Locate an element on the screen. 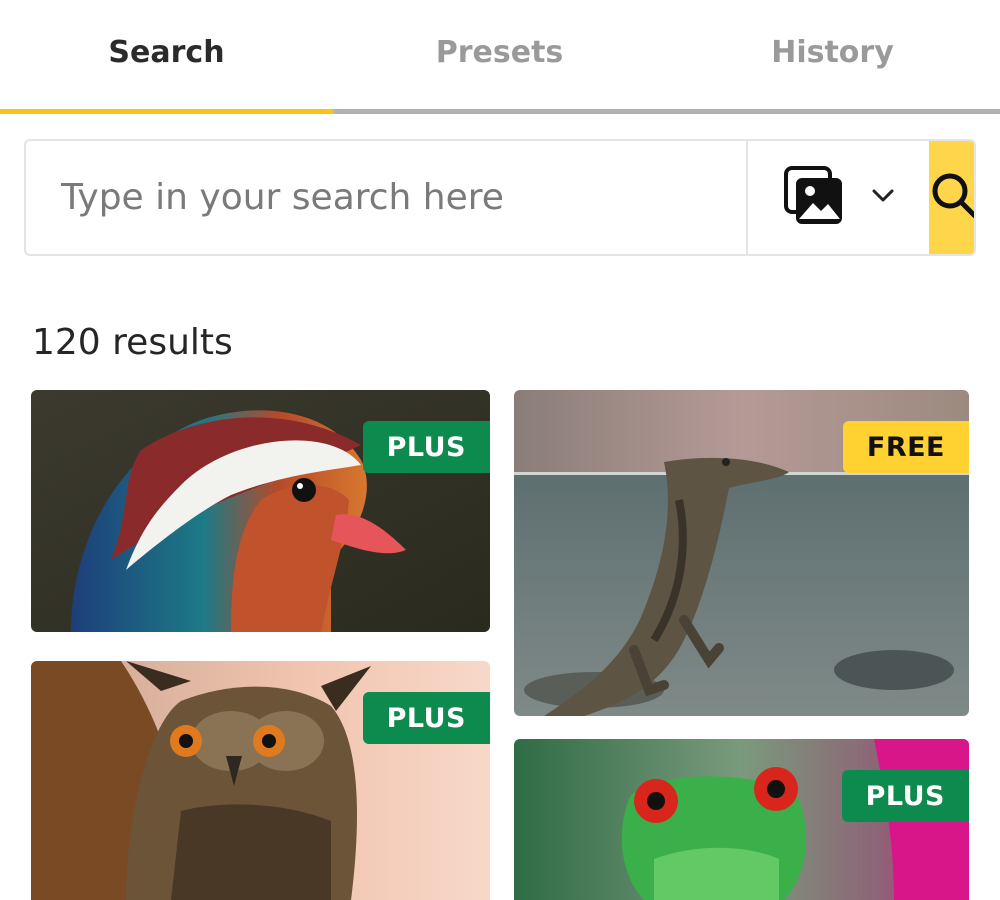  image-type-dropdown is located at coordinates (837, 197).